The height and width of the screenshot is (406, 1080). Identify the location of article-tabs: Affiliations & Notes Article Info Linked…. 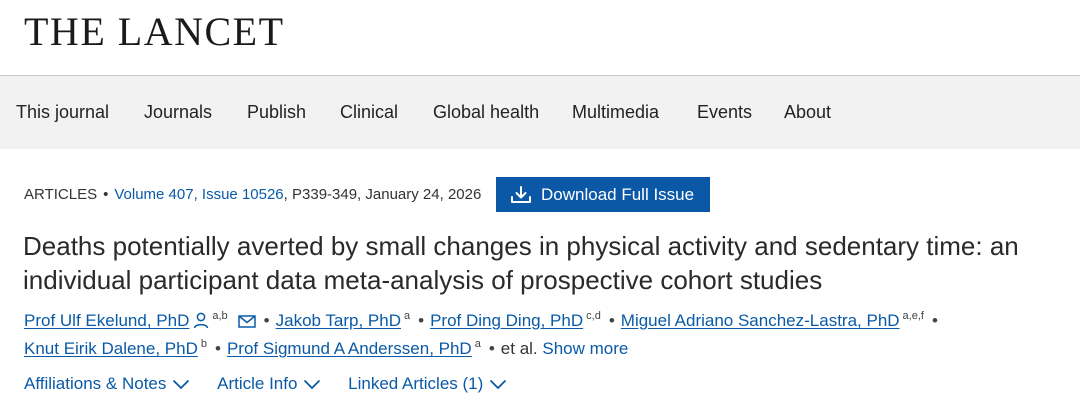
(276, 384).